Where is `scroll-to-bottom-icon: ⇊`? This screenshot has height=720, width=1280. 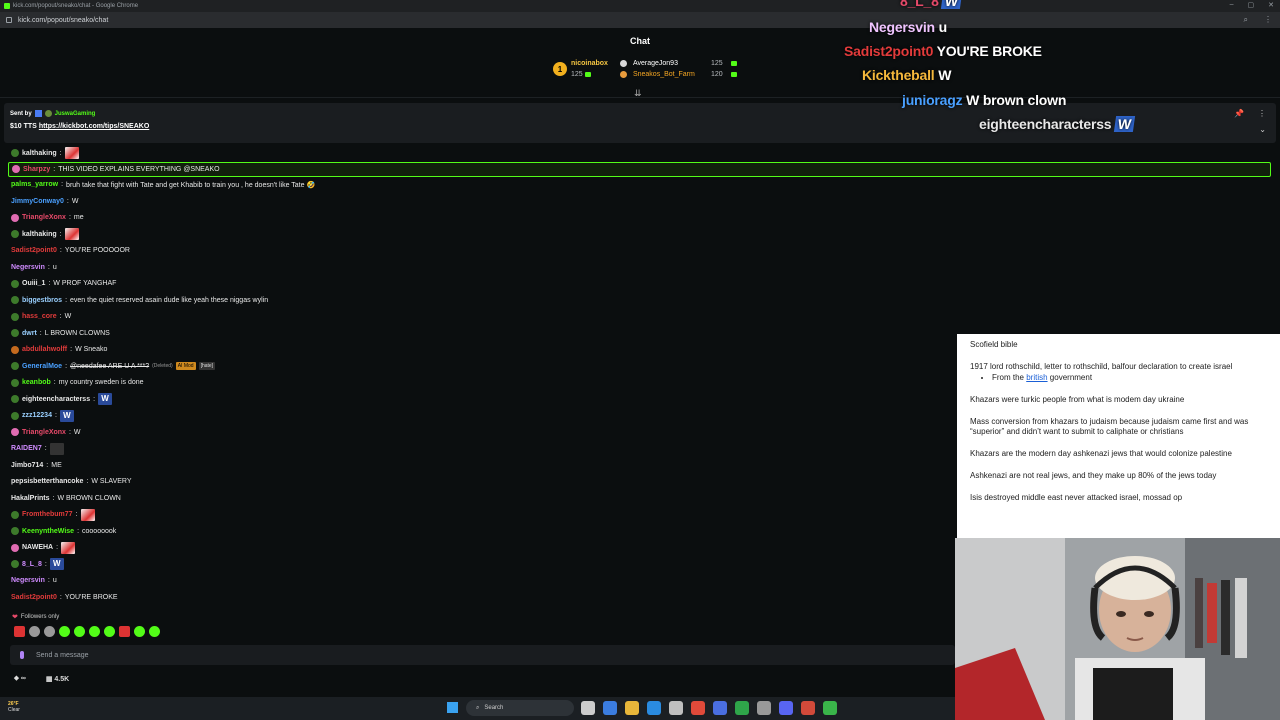 scroll-to-bottom-icon: ⇊ is located at coordinates (638, 93).